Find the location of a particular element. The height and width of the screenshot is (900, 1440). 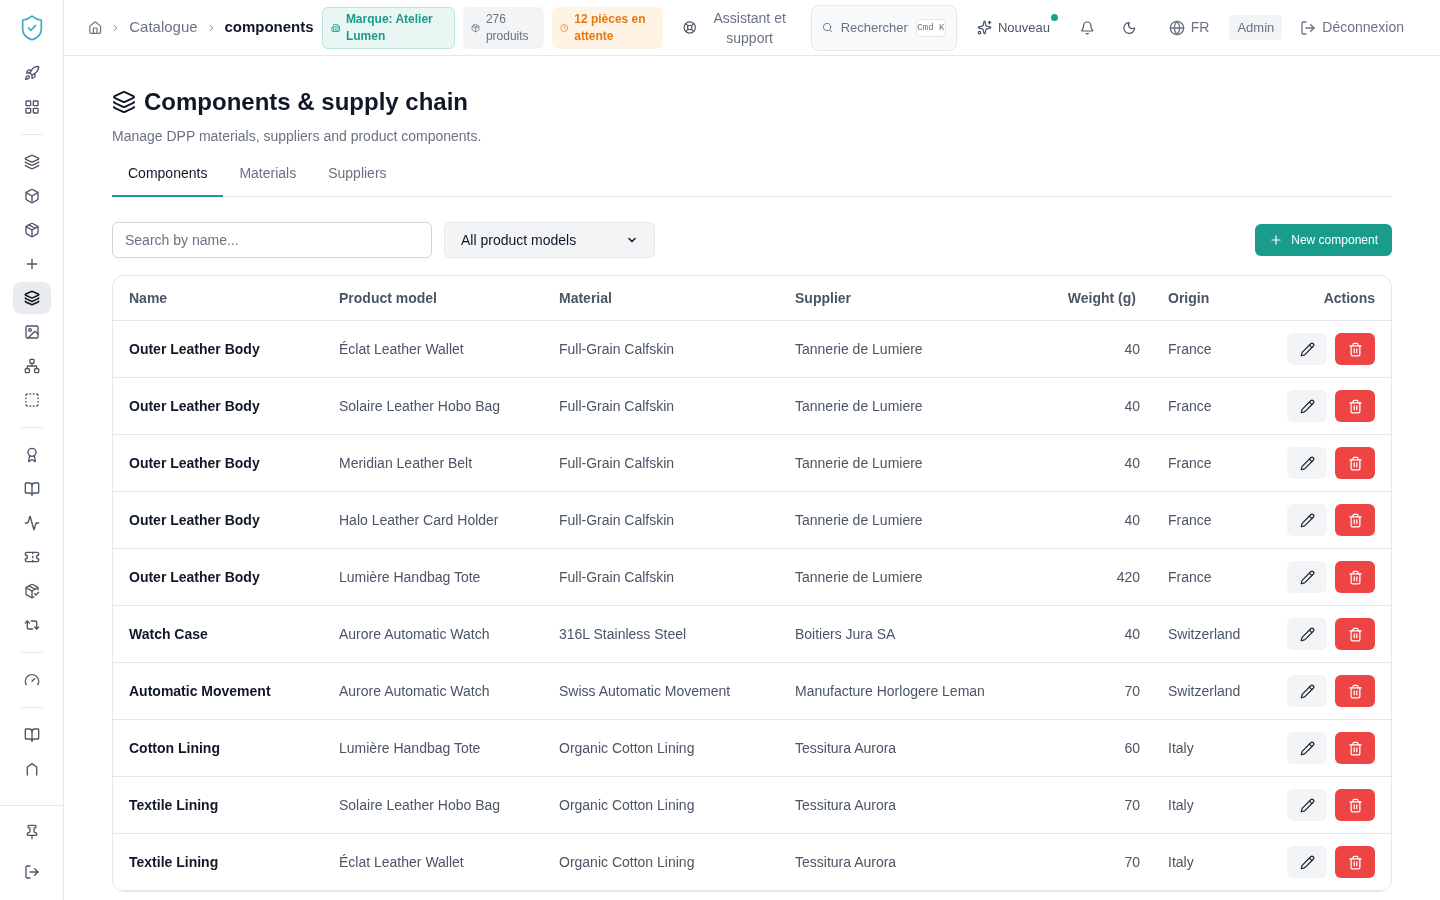

column-header: Material is located at coordinates (586, 298).